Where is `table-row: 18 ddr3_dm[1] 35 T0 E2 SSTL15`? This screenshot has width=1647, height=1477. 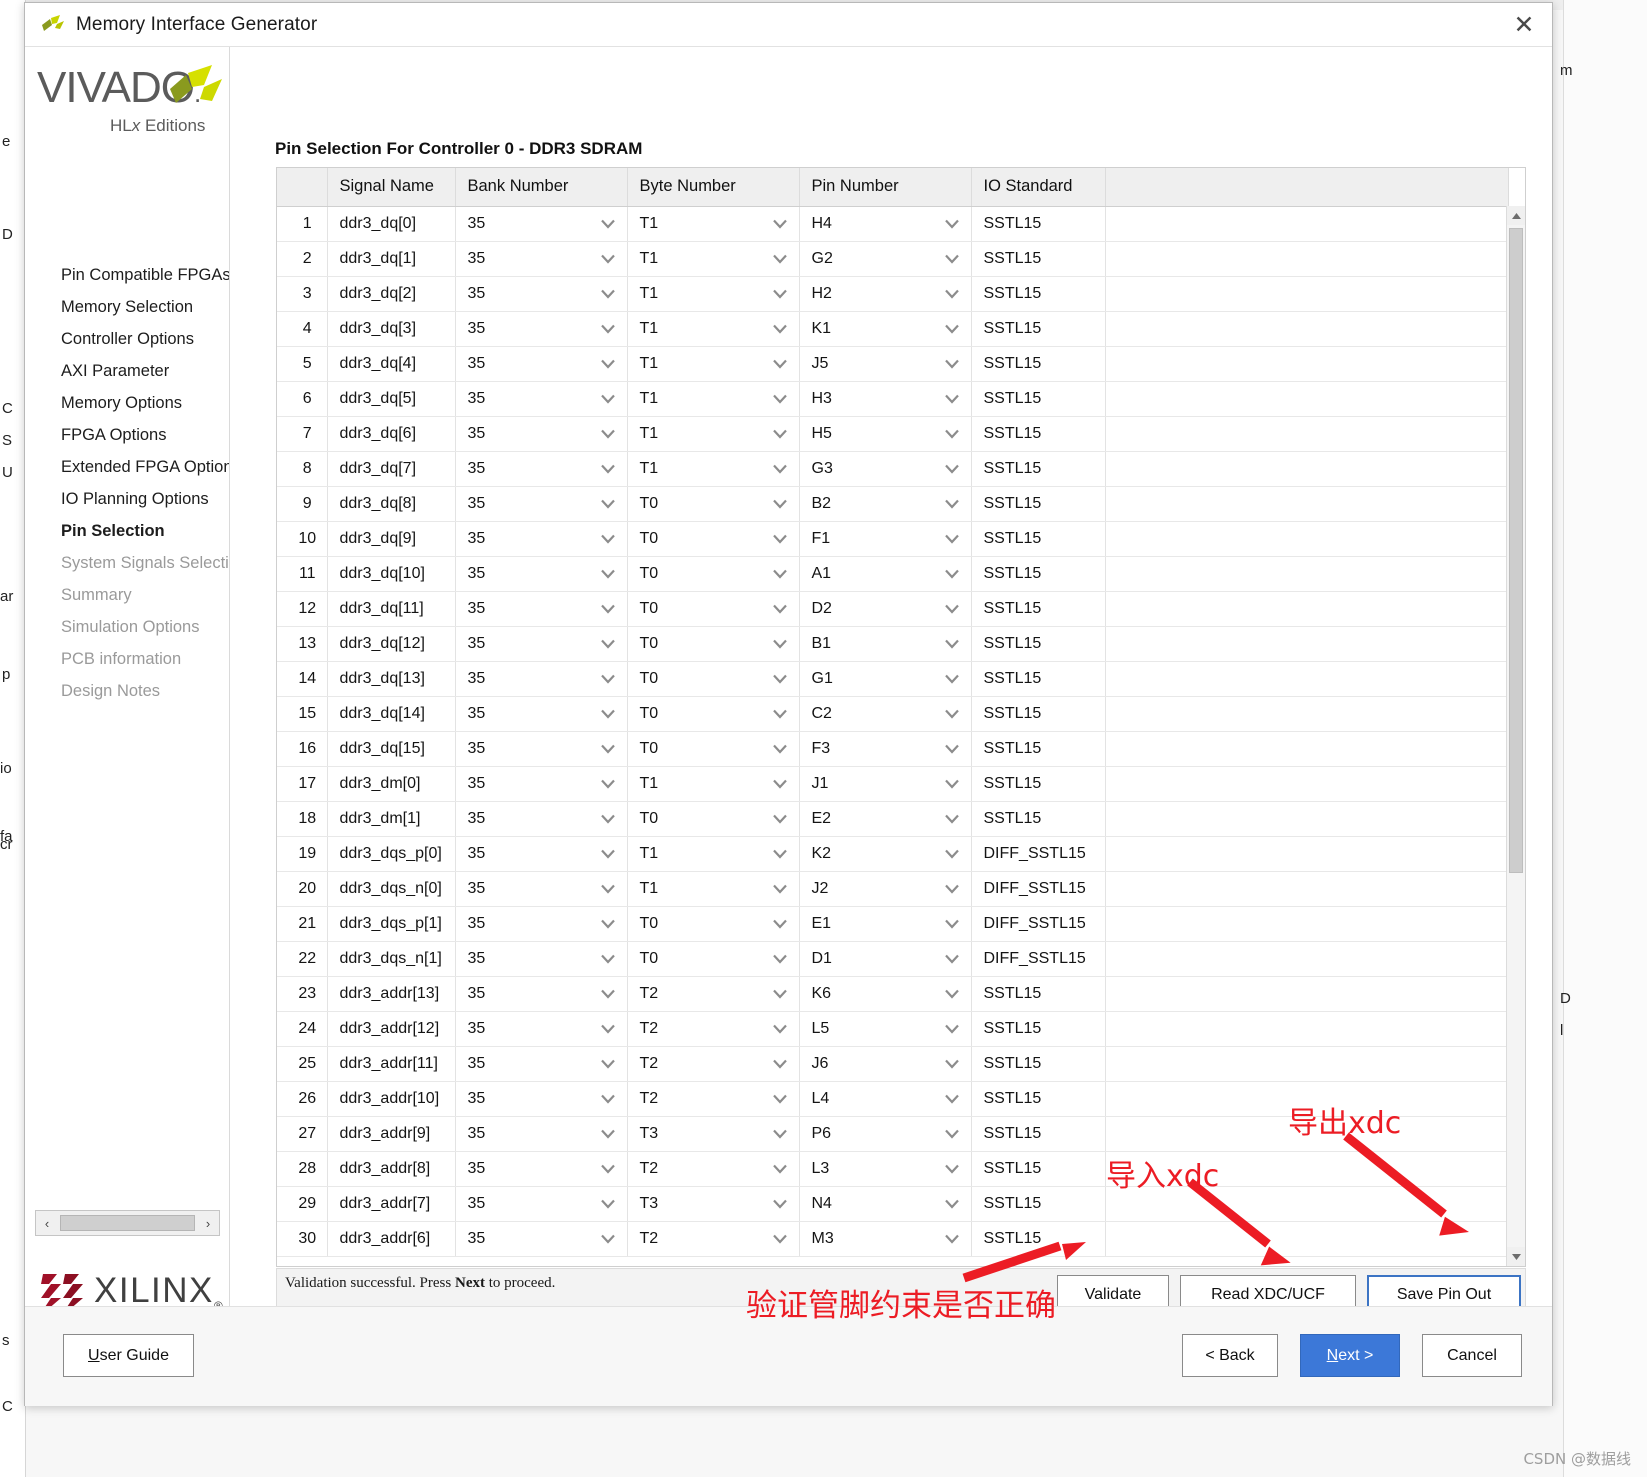 table-row: 18 ddr3_dm[1] 35 T0 E2 SSTL15 is located at coordinates (893, 819).